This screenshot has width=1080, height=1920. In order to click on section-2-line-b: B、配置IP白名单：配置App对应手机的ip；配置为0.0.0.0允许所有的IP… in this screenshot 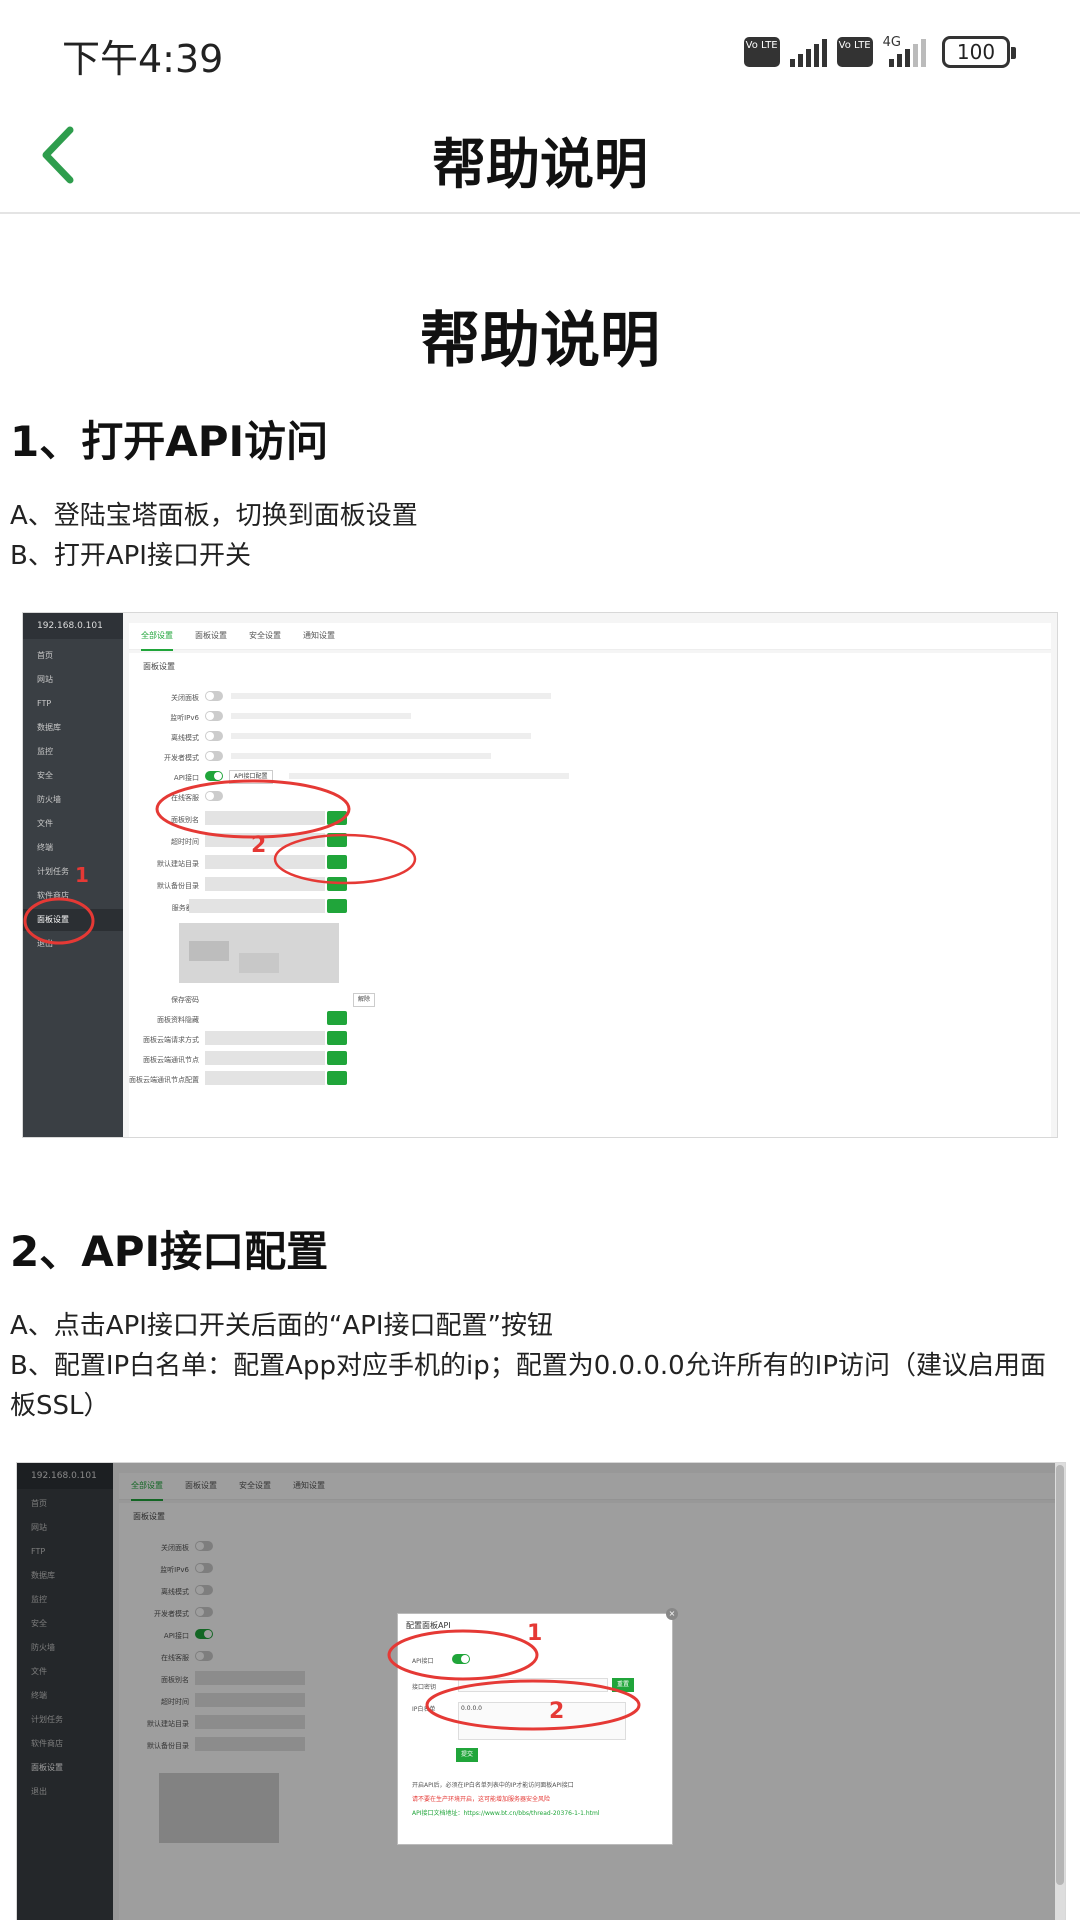, I will do `click(528, 1386)`.